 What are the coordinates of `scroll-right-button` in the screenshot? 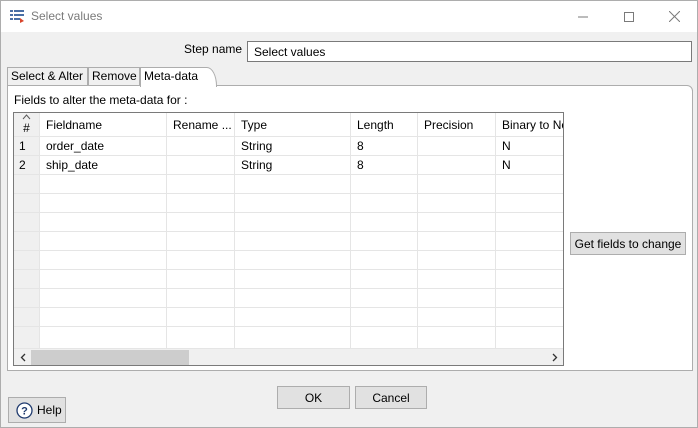 It's located at (554, 357).